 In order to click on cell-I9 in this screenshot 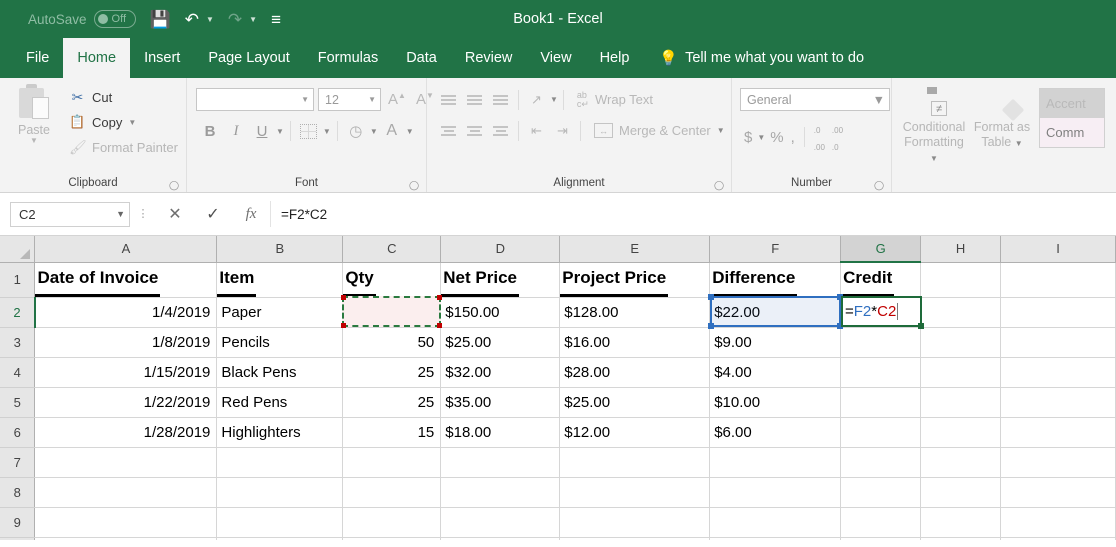, I will do `click(1058, 522)`.